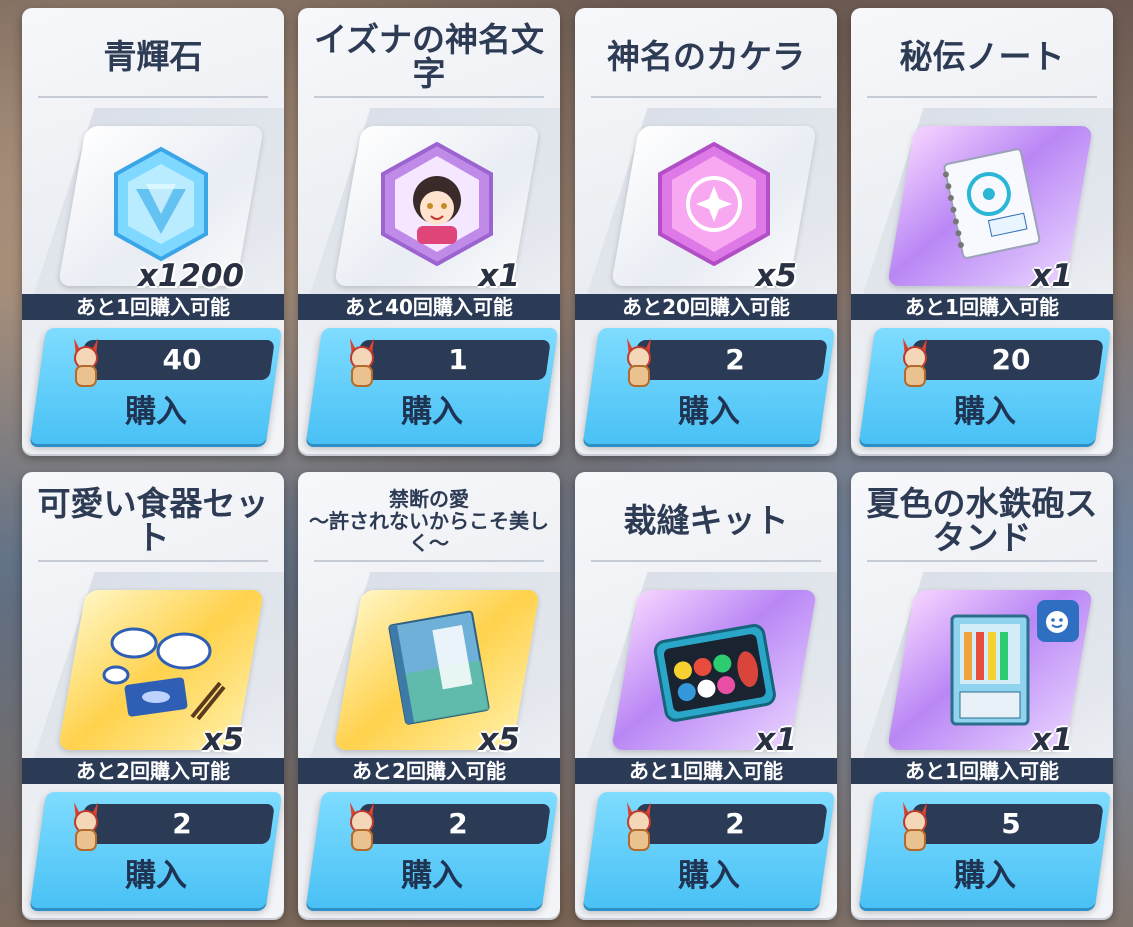 The image size is (1133, 927). I want to click on item-name: 青輝石, so click(153, 56).